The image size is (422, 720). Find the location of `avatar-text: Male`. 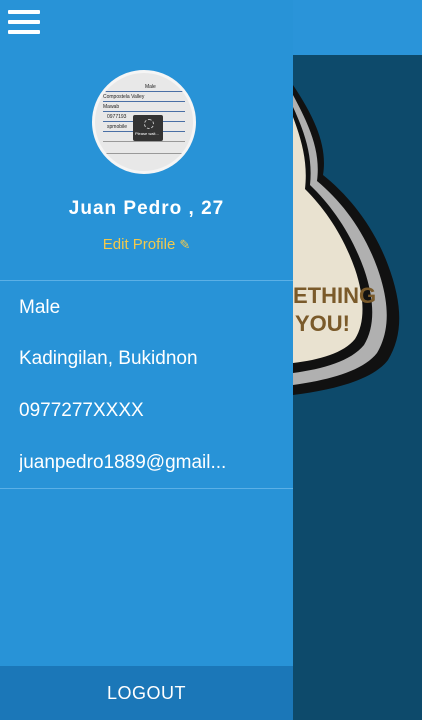

avatar-text: Male is located at coordinates (150, 87).